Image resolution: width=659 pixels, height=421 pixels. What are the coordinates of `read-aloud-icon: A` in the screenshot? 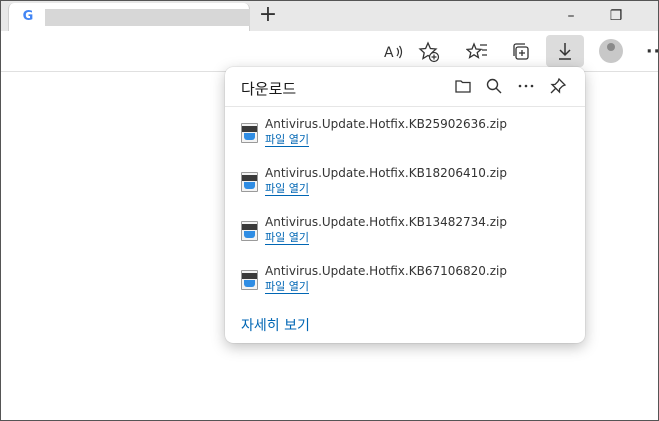 It's located at (393, 52).